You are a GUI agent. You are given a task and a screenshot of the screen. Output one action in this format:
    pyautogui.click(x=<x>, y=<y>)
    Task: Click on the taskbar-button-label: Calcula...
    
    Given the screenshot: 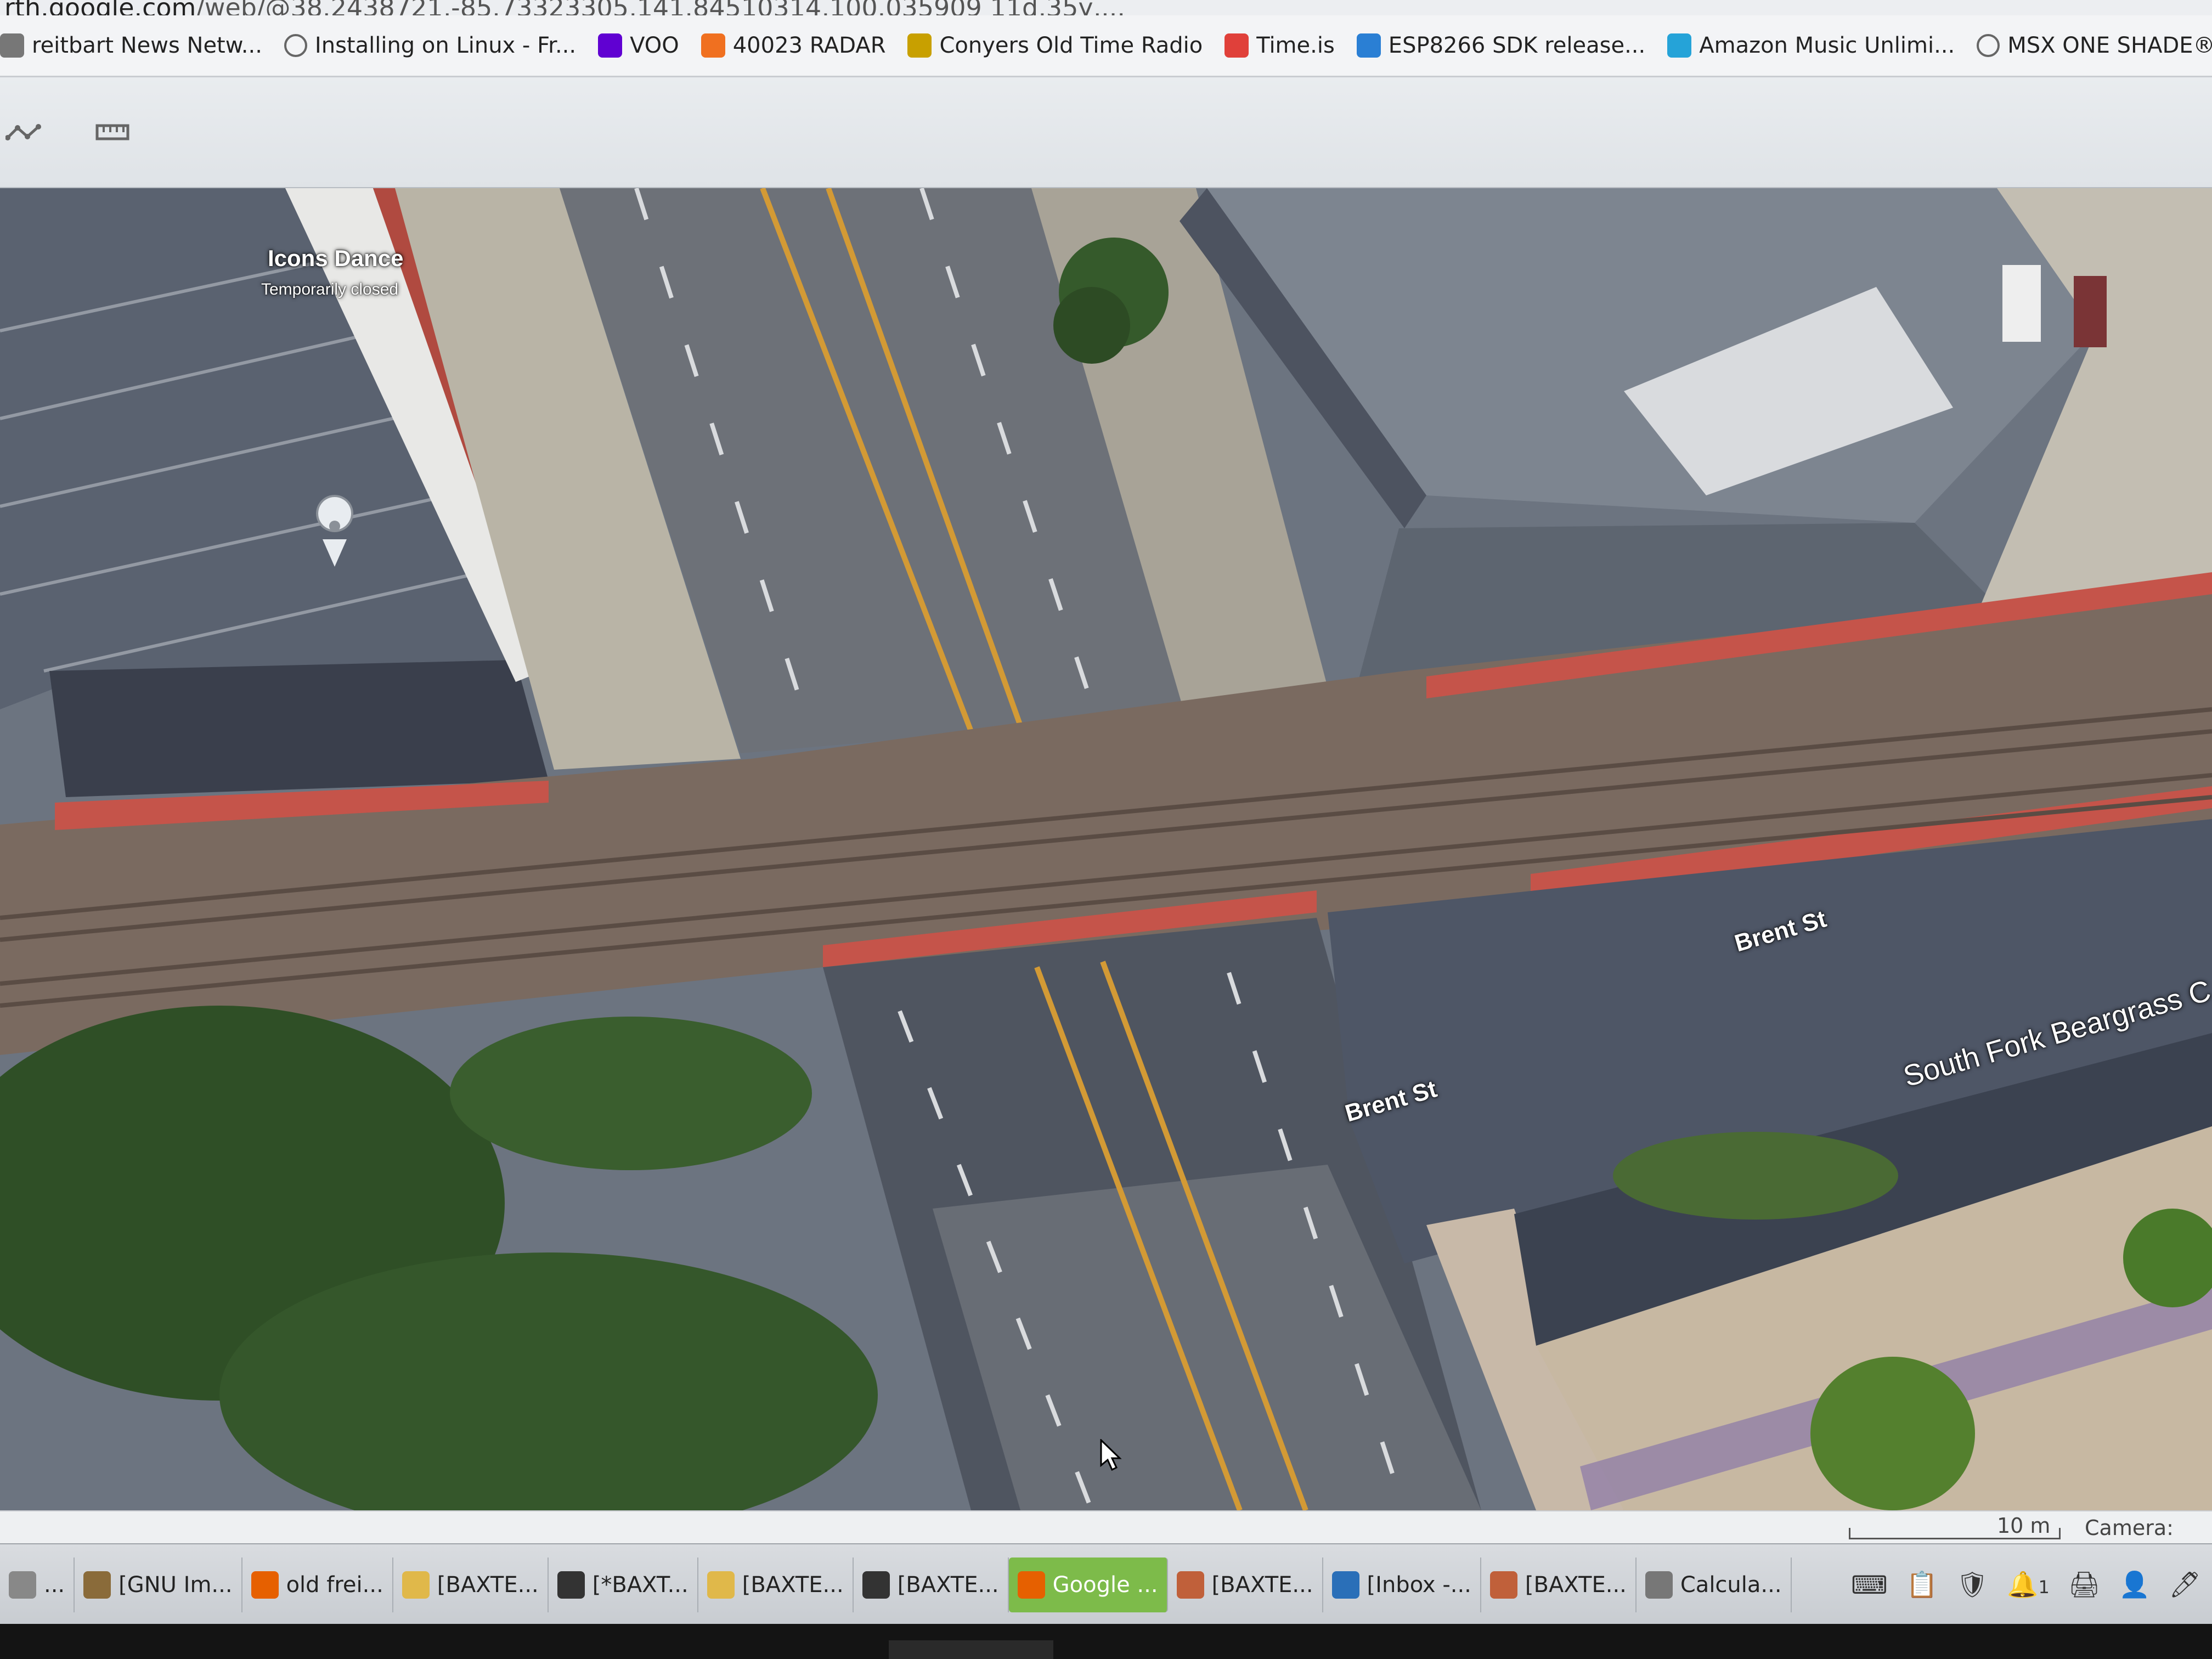 What is the action you would take?
    pyautogui.click(x=1731, y=1585)
    